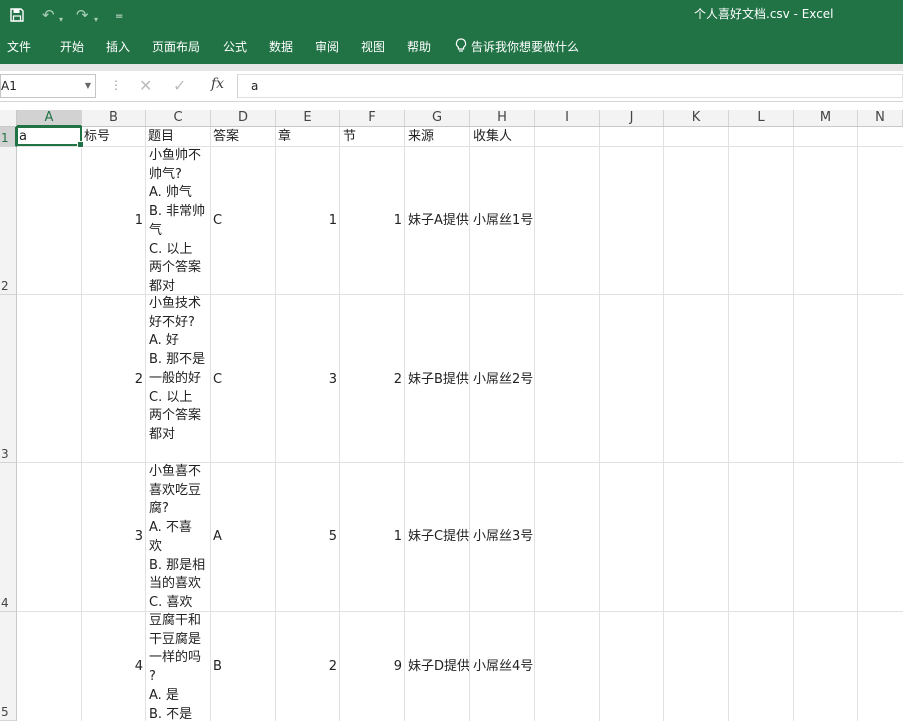  What do you see at coordinates (307, 221) in the screenshot?
I see `cell-e2: 1` at bounding box center [307, 221].